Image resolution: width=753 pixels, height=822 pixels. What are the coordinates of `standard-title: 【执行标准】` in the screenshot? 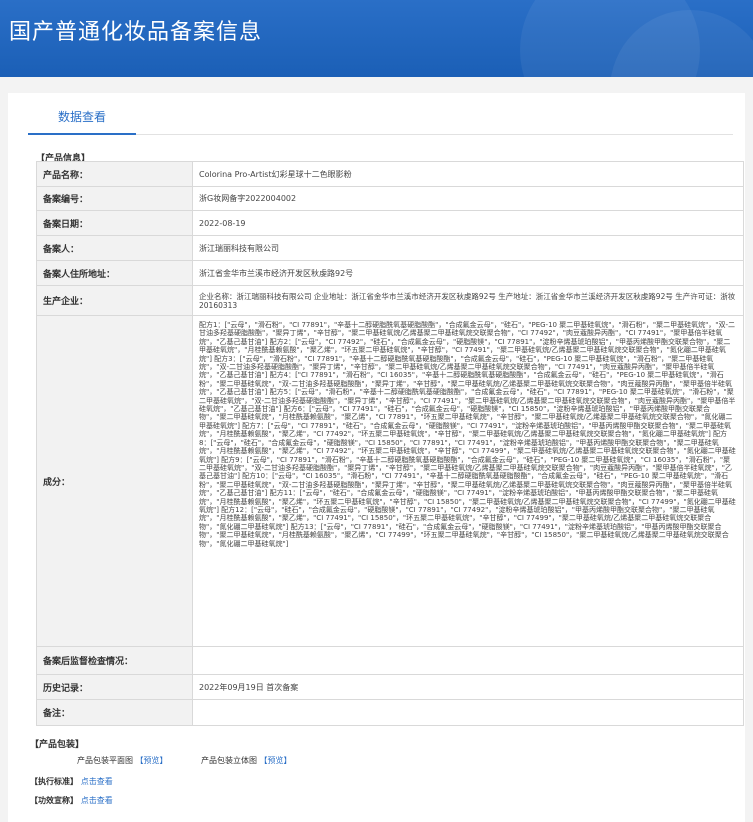 It's located at (54, 781).